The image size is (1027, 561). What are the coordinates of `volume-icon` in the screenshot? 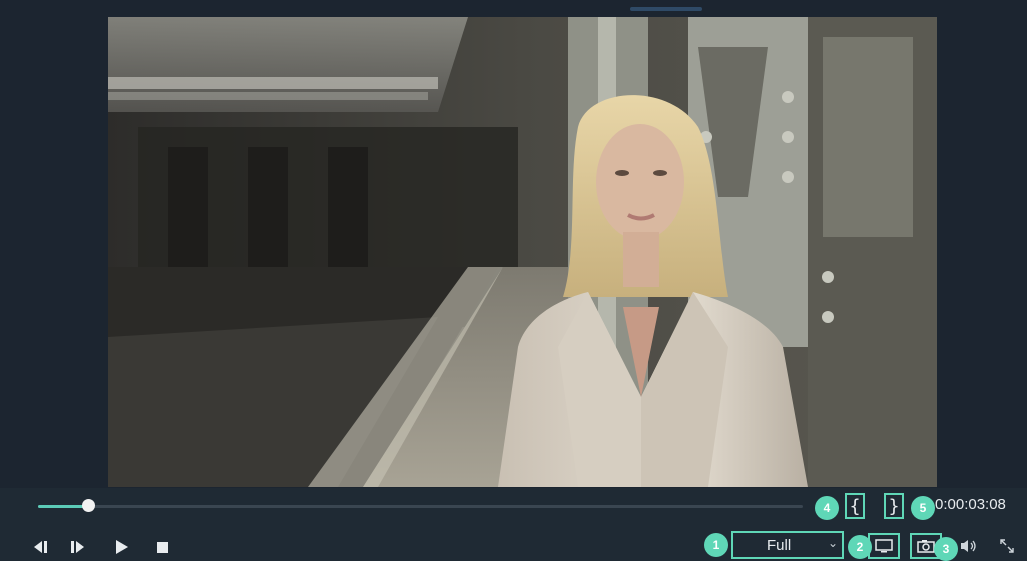 It's located at (968, 546).